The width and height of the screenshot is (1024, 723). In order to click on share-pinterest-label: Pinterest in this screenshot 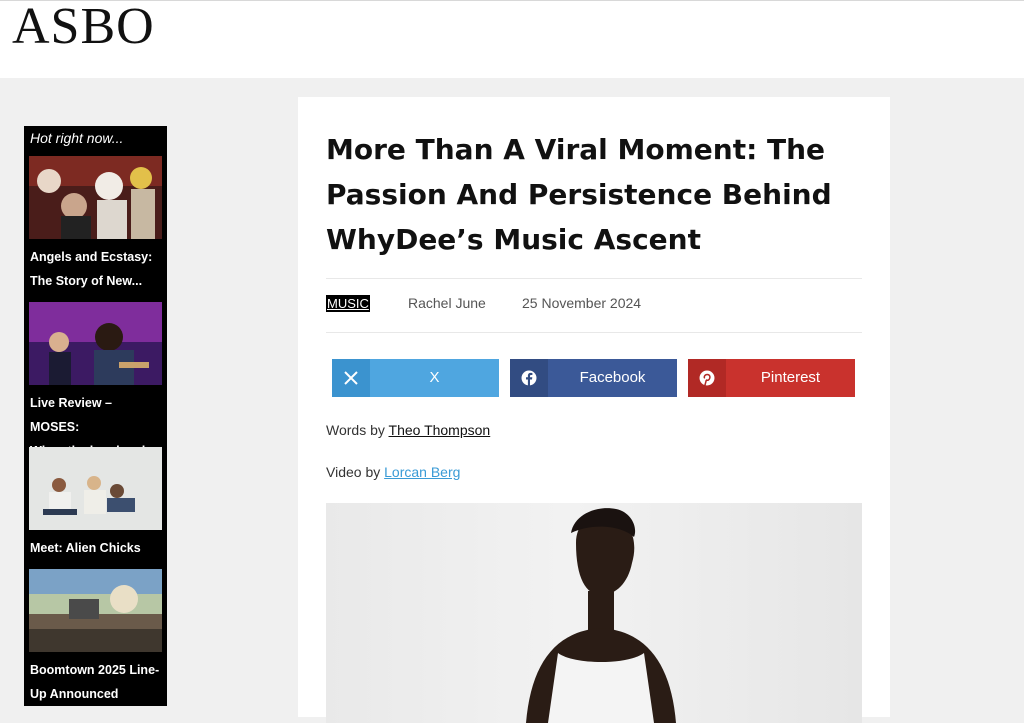, I will do `click(790, 377)`.